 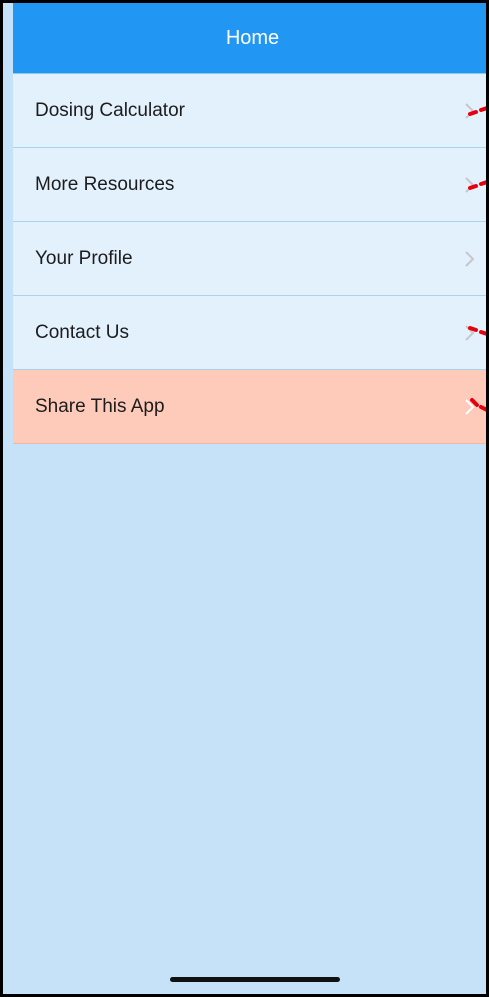 I want to click on menu-item-label: Contact Us, so click(x=82, y=332).